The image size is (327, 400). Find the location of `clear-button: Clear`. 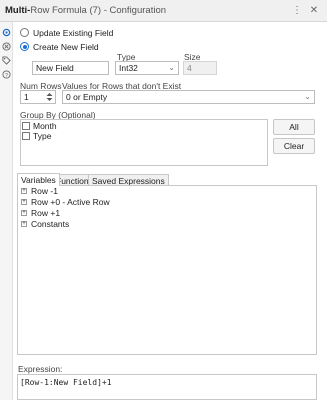

clear-button: Clear is located at coordinates (294, 146).